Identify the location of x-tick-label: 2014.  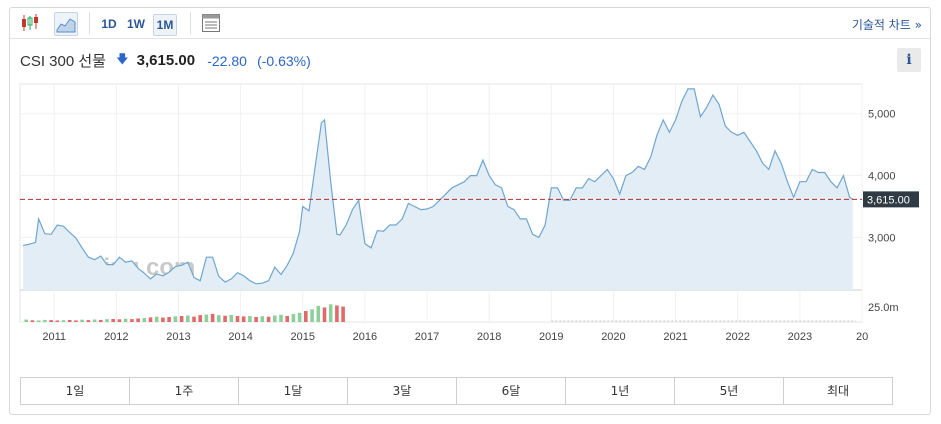
(240, 337).